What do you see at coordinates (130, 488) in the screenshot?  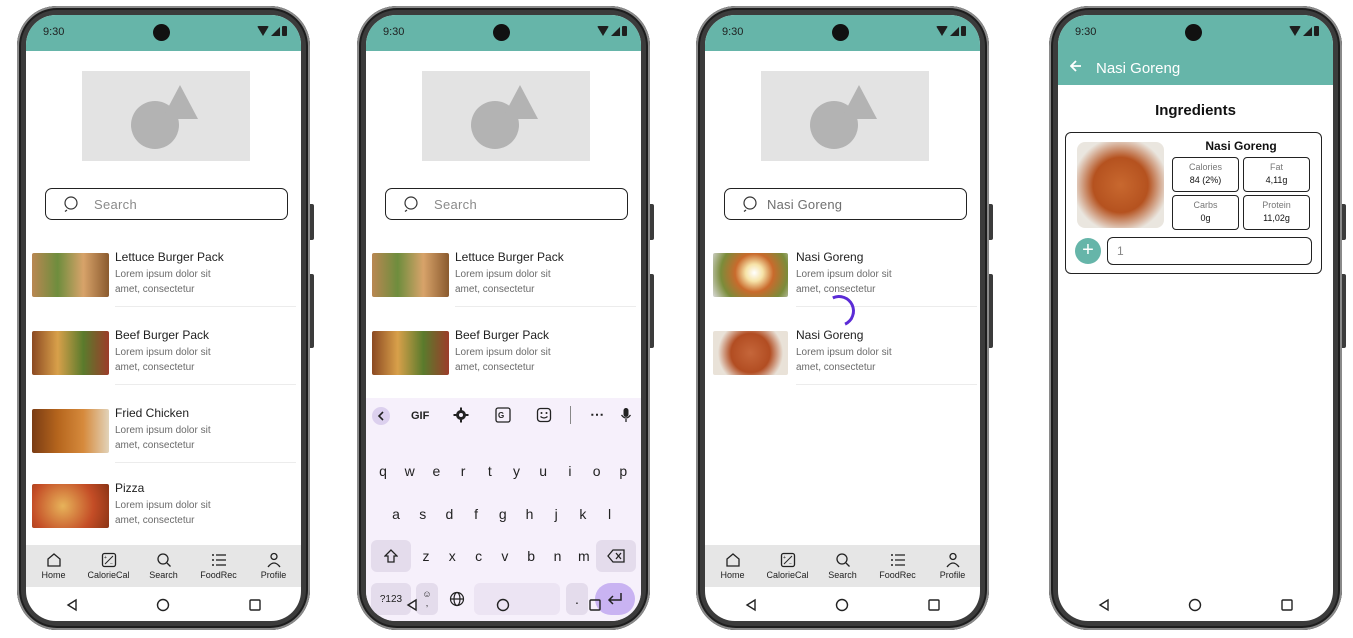 I see `item-title: Pizza` at bounding box center [130, 488].